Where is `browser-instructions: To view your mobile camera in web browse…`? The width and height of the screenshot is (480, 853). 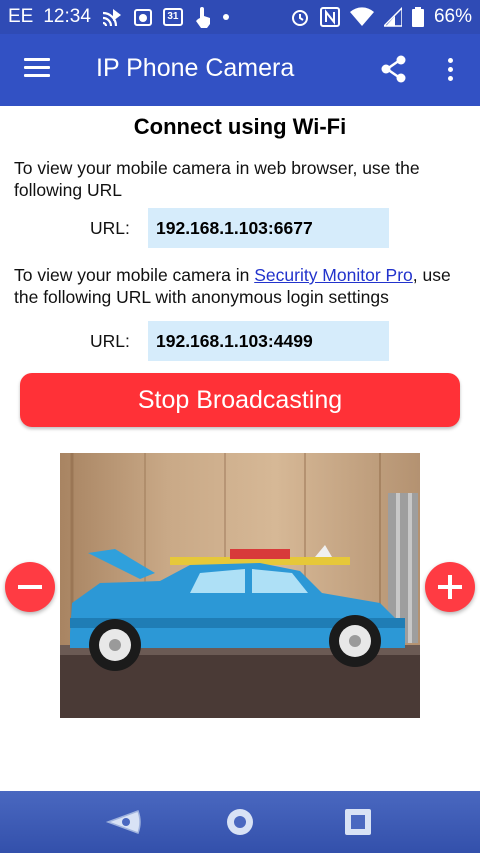 browser-instructions: To view your mobile camera in web browse… is located at coordinates (217, 179).